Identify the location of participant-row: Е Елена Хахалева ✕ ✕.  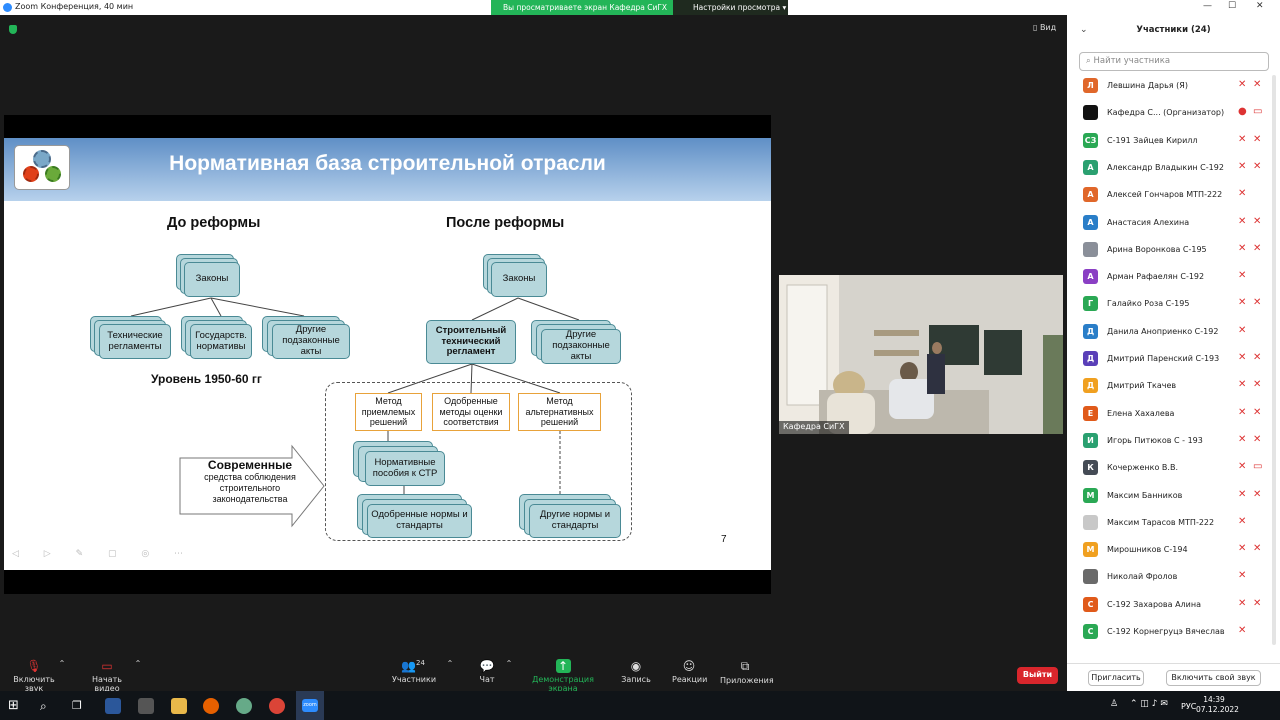
(1167, 415).